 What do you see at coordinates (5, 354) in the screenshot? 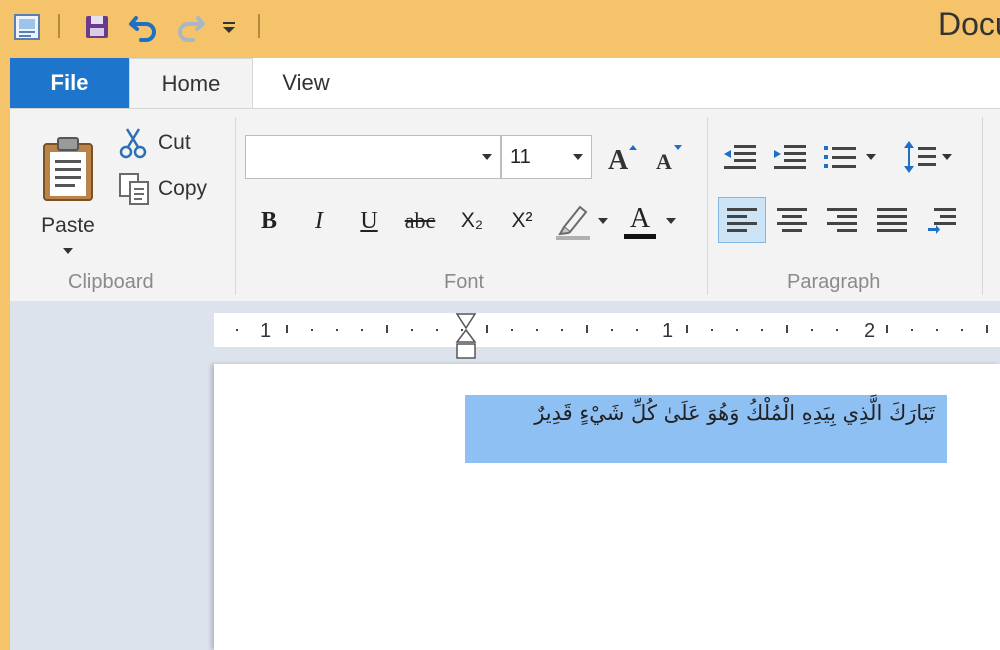
I see `window-left-border` at bounding box center [5, 354].